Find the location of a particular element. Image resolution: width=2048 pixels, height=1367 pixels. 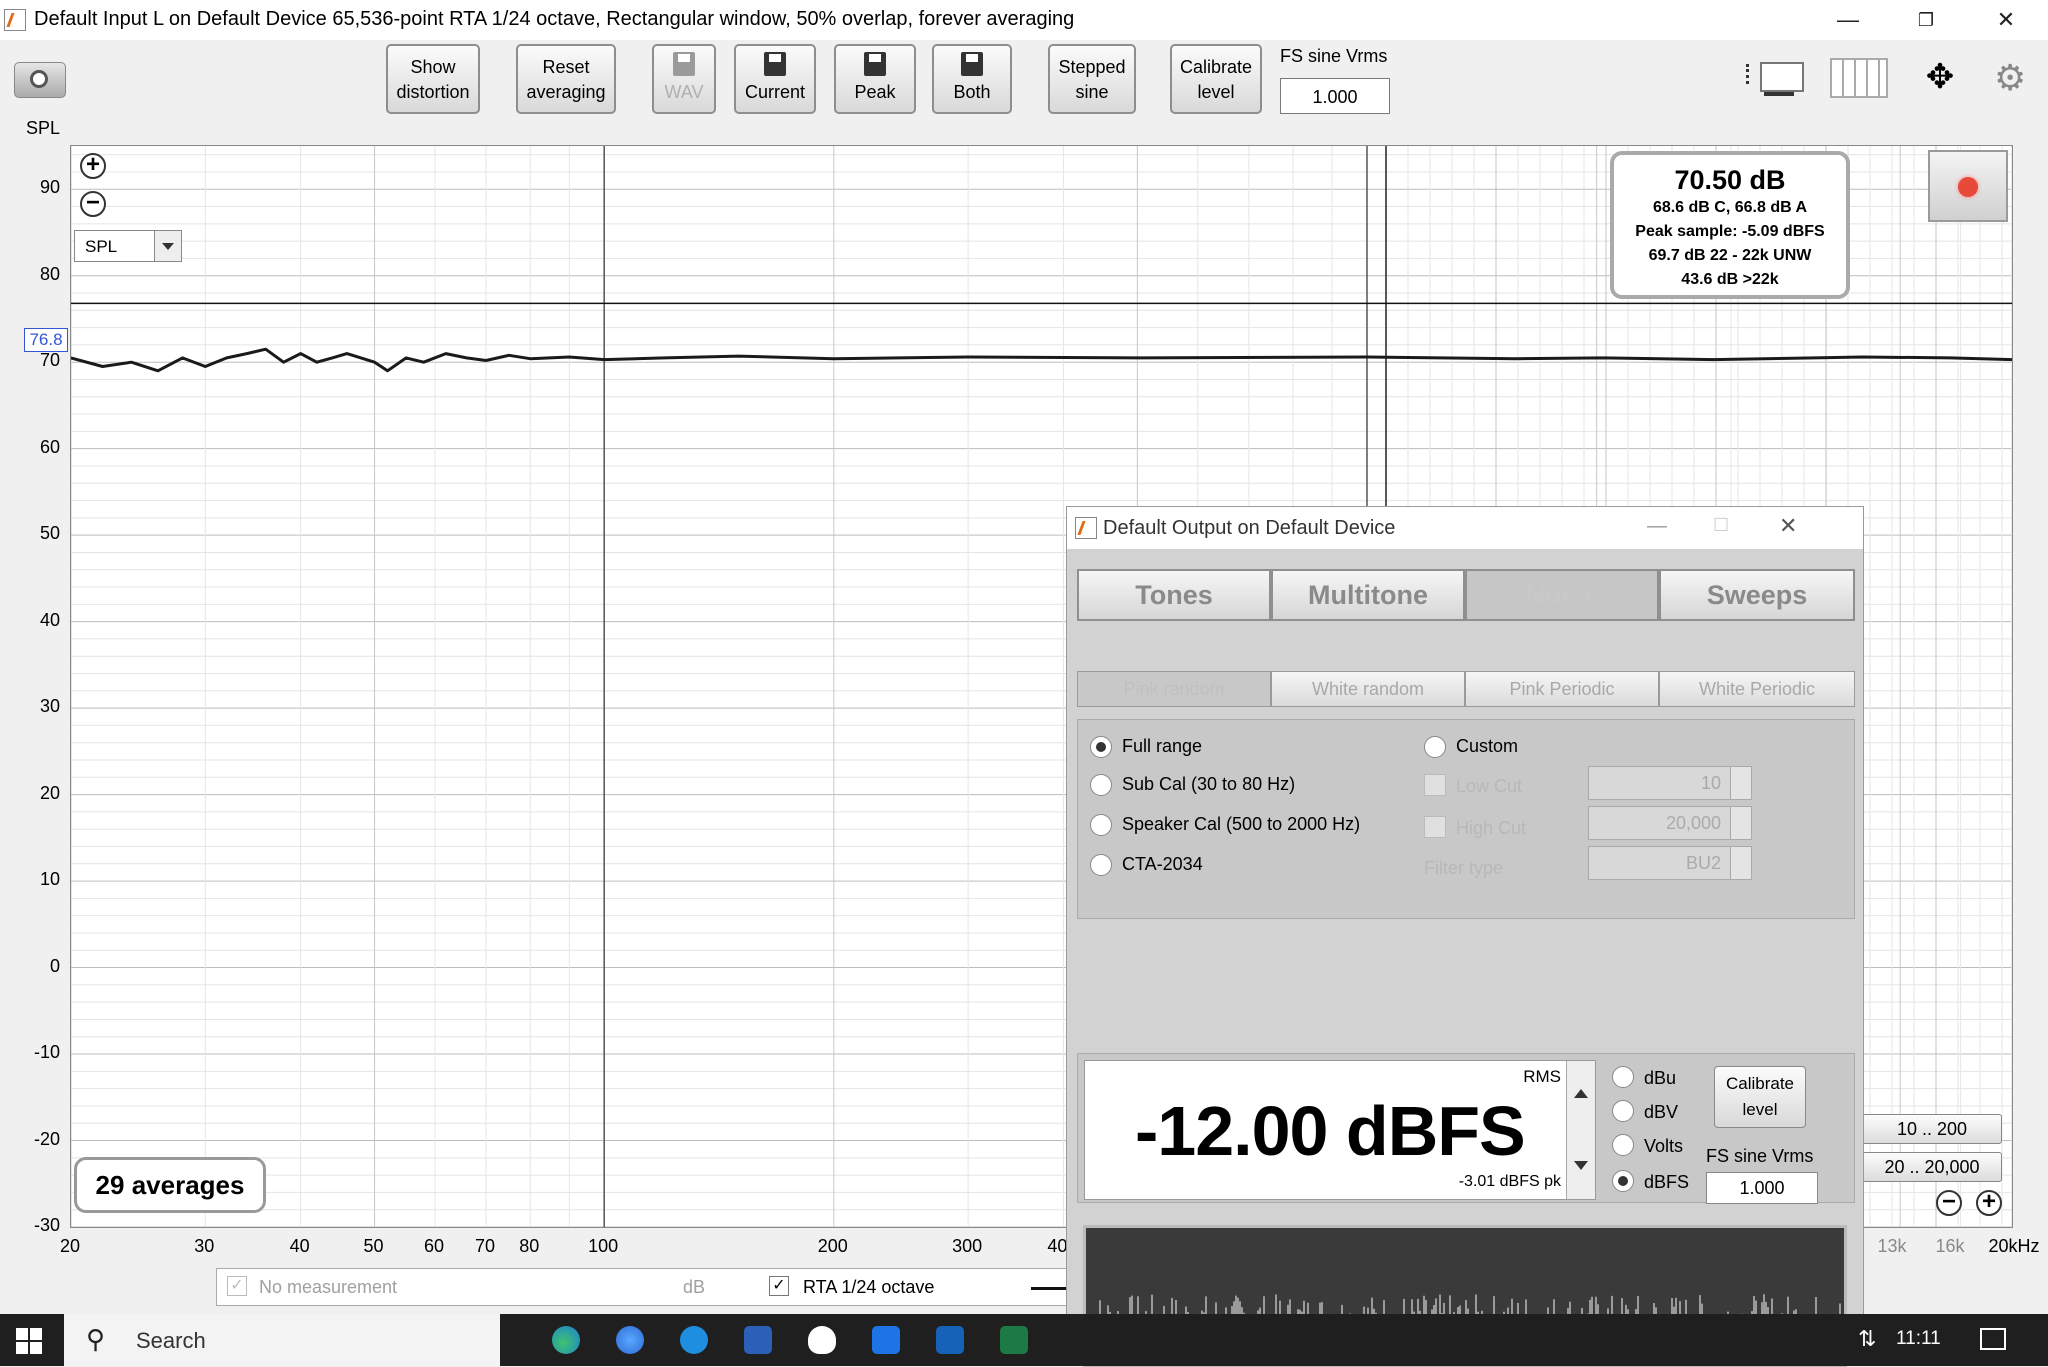

search-icon: ⚲ is located at coordinates (96, 1339).